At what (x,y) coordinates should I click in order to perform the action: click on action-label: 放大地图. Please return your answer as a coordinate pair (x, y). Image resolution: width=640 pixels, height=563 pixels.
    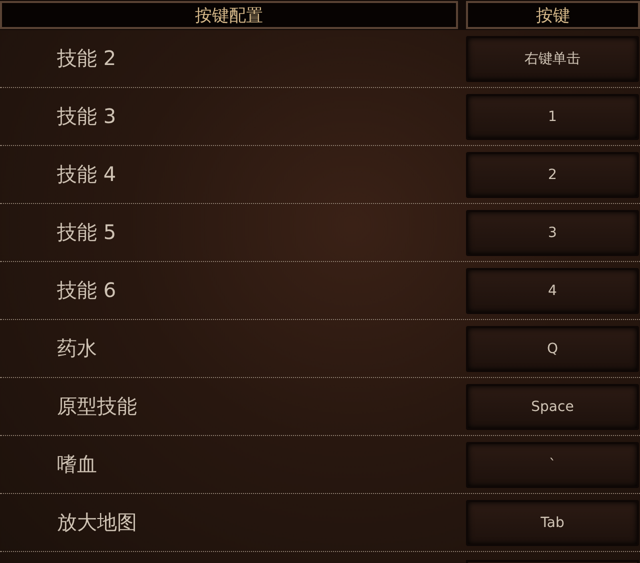
    Looking at the image, I should click on (96, 522).